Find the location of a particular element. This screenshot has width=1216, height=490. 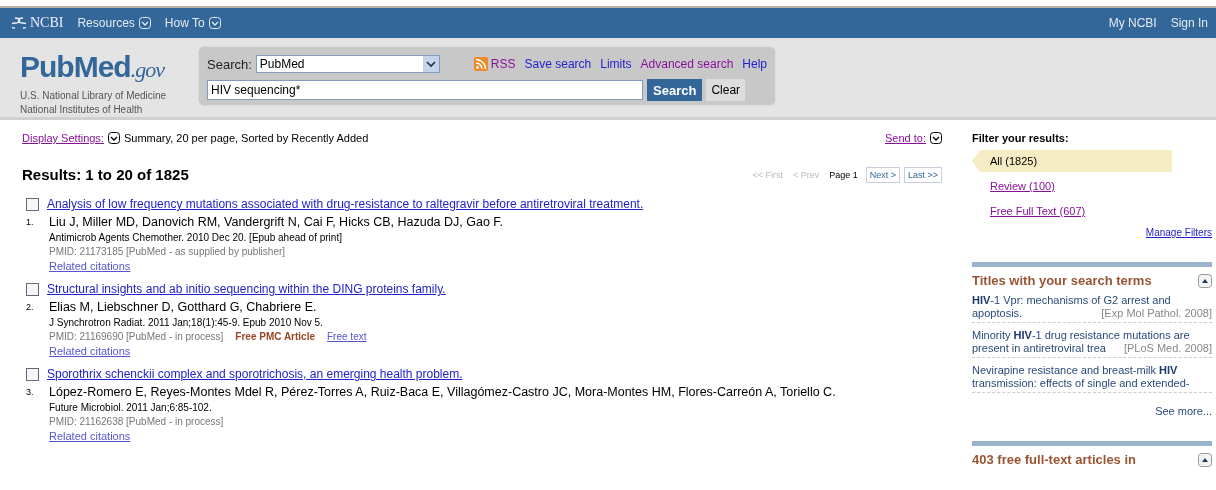

result-title: Structural insights and ab initio sequencing within the DING proteins family. is located at coordinates (246, 289).